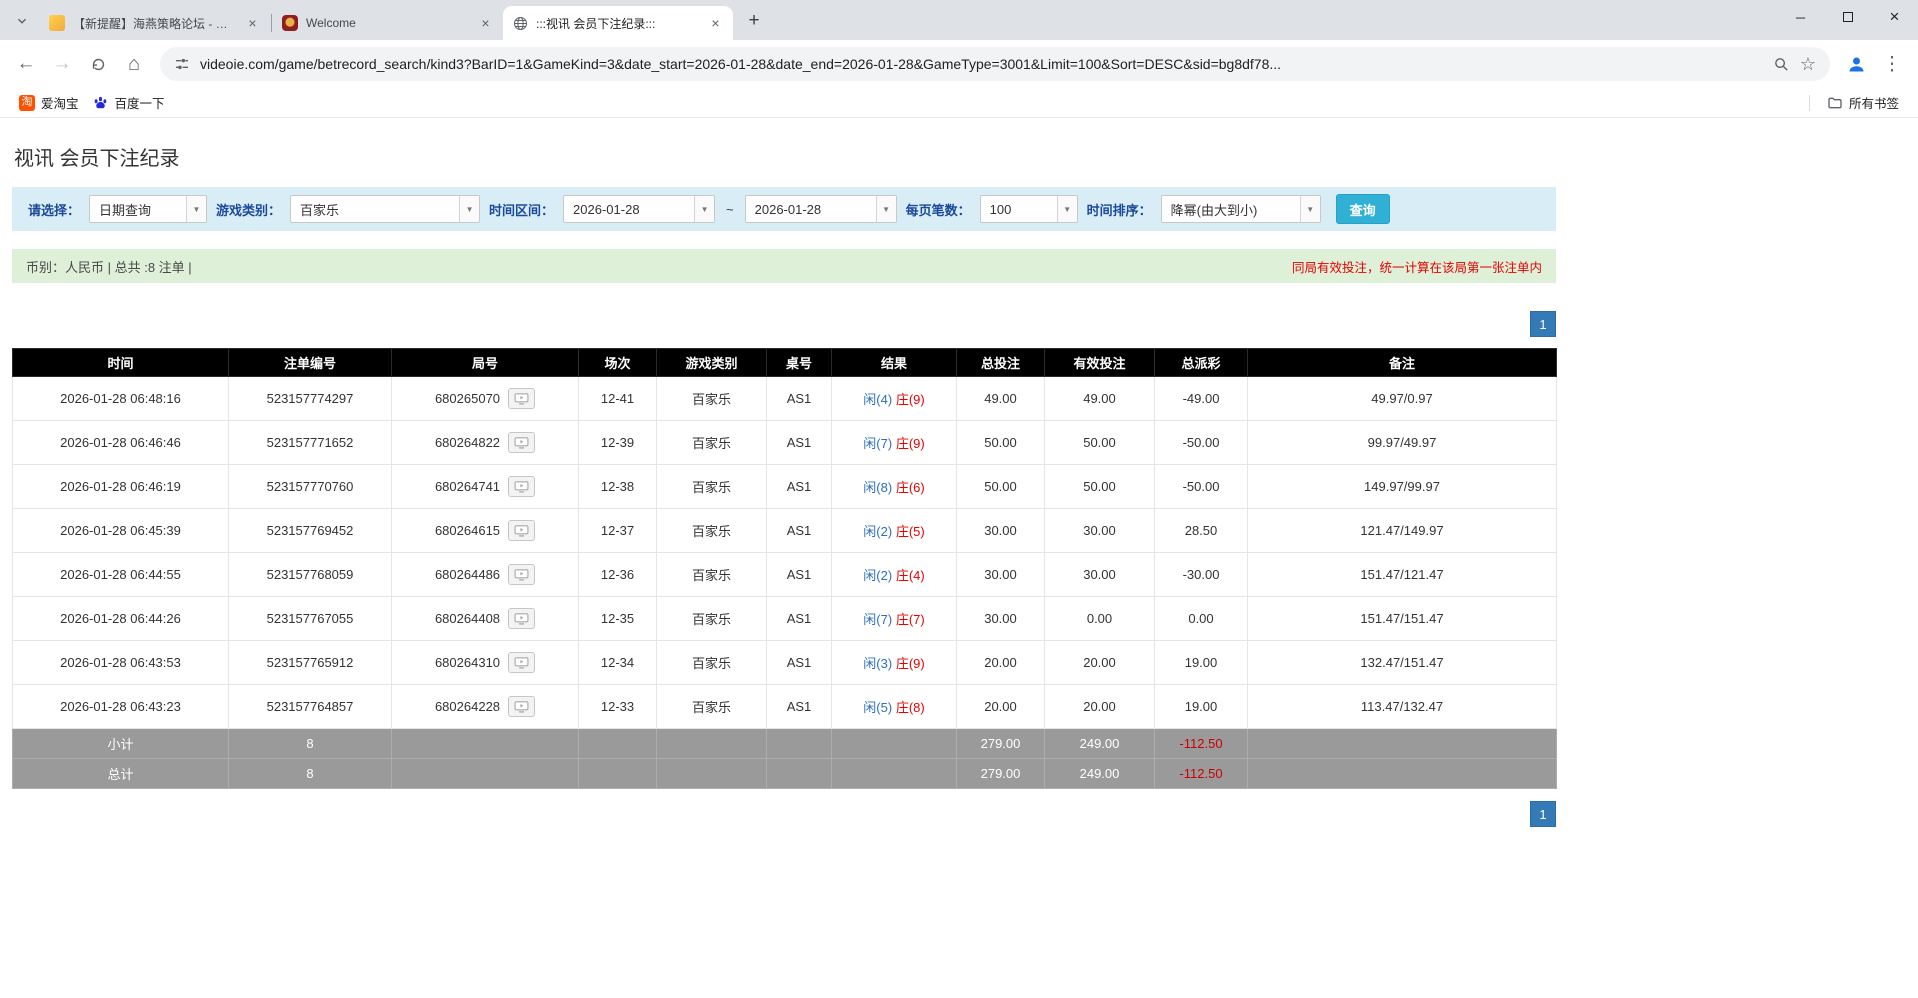 This screenshot has height=998, width=1918. I want to click on tab-search-button, so click(22, 21).